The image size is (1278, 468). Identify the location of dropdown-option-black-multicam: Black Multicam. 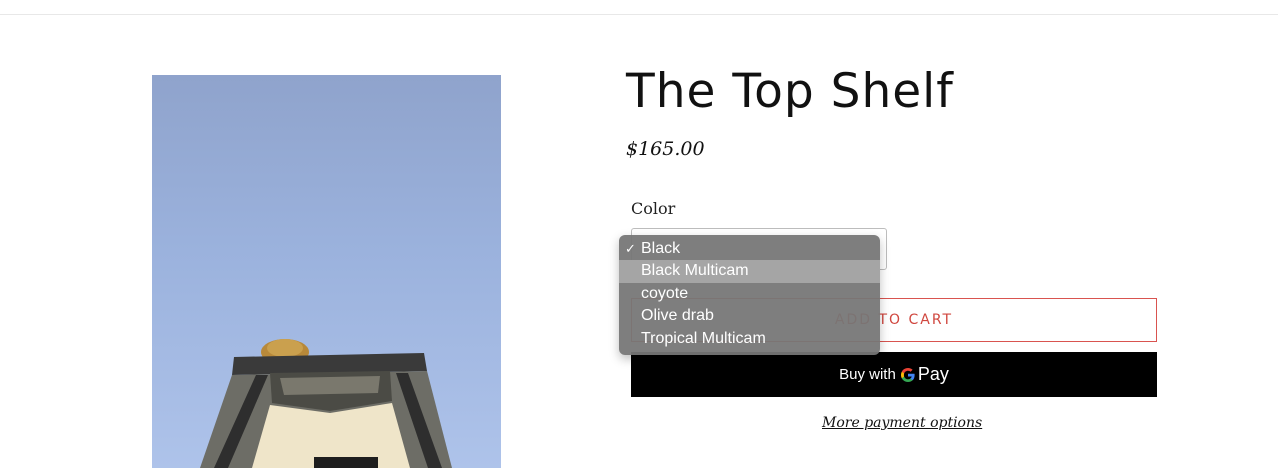
(749, 271).